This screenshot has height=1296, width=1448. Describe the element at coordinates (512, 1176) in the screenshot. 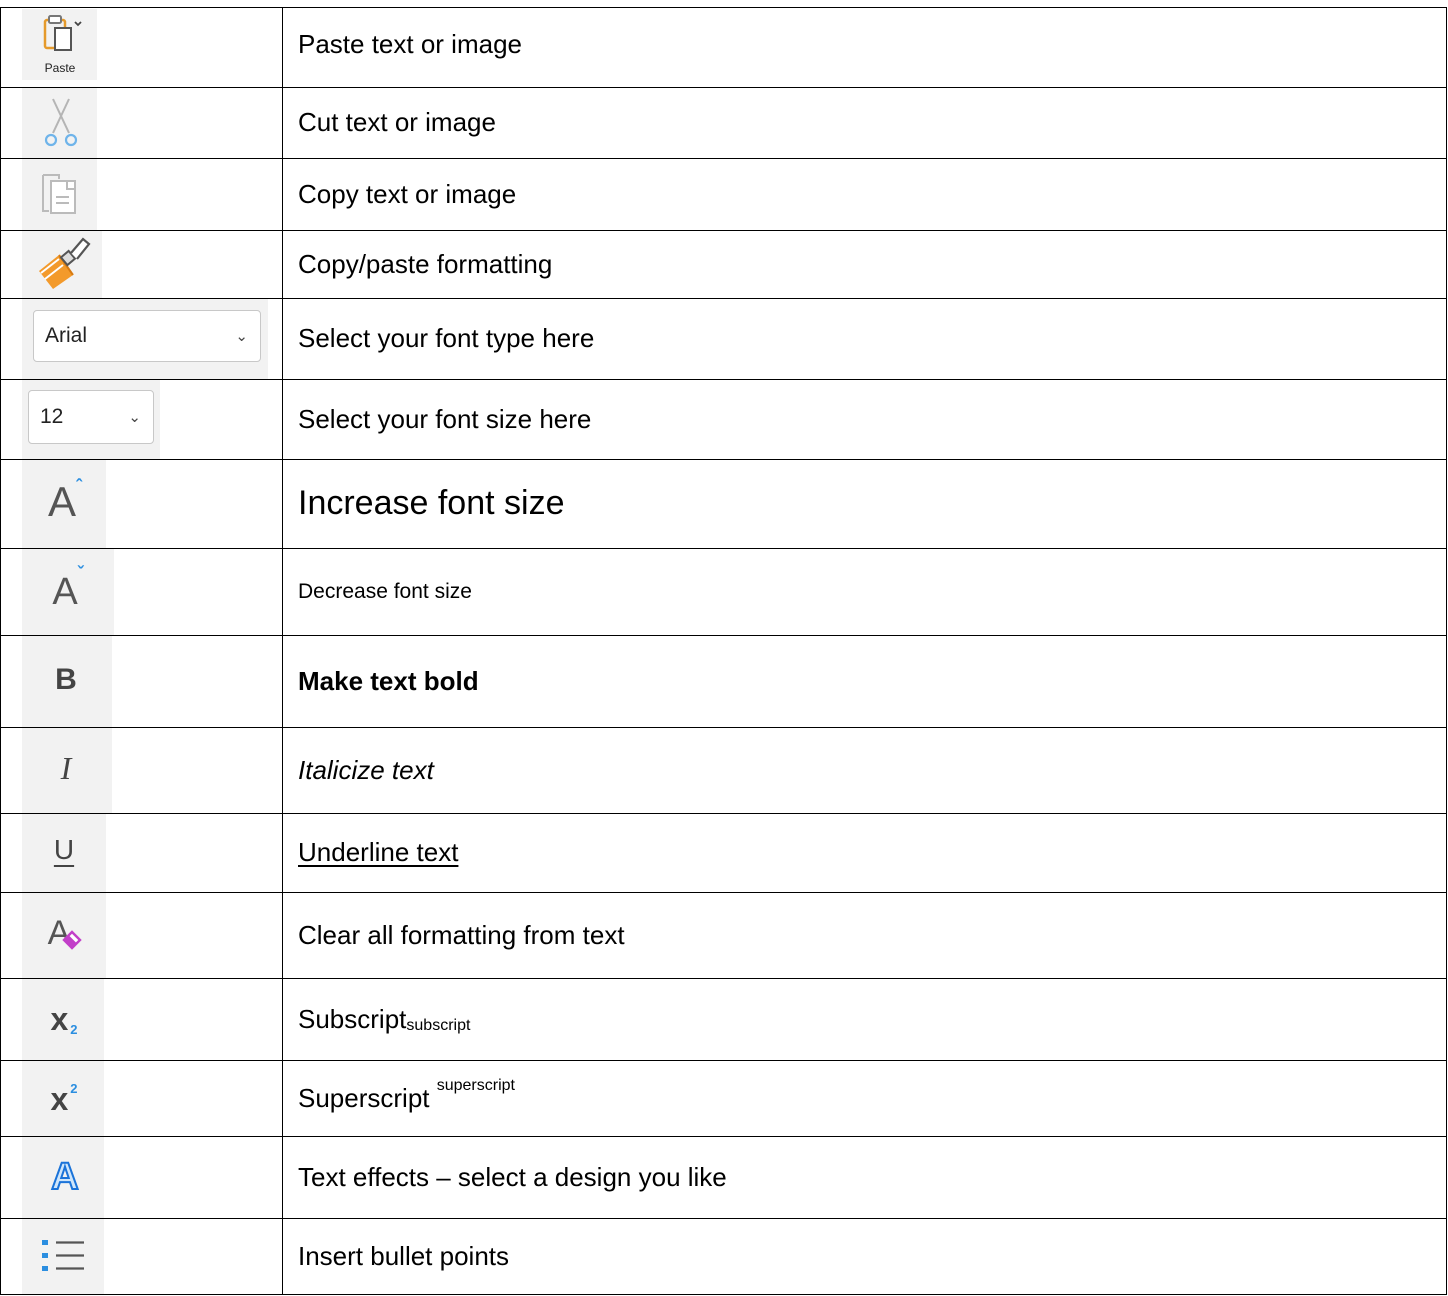

I see `row-description: Text effects – select a design you like` at that location.